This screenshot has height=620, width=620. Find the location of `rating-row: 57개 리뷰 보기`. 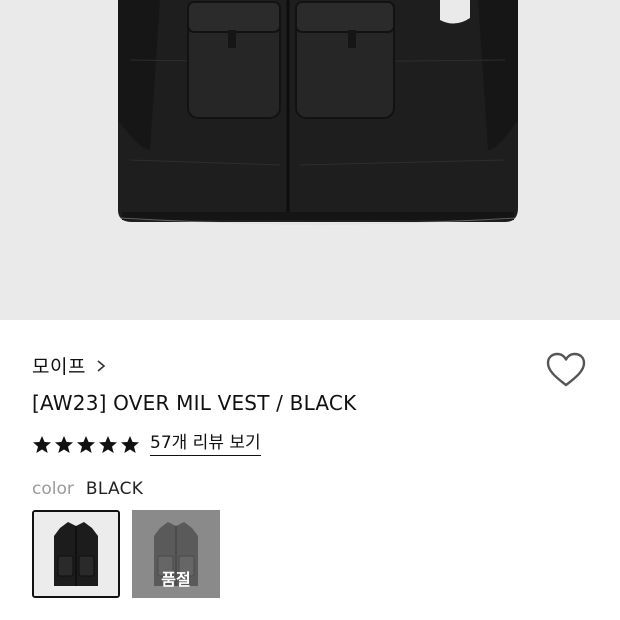

rating-row: 57개 리뷰 보기 is located at coordinates (146, 444).